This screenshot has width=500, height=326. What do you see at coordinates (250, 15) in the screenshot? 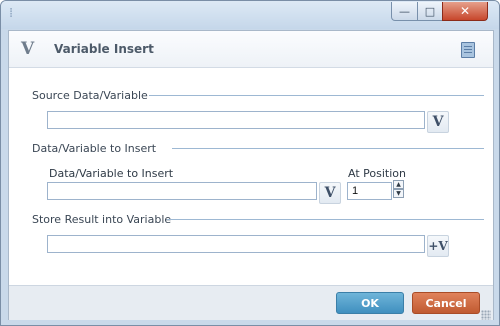
I see `title-bar: ⁞ — □ ✕` at bounding box center [250, 15].